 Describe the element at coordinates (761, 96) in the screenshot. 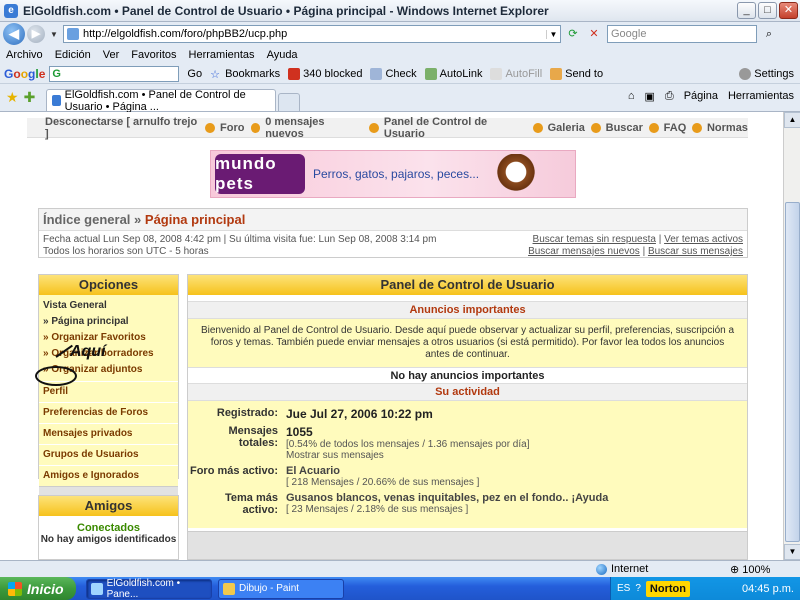

I see `tools-menu: Herramientas` at that location.